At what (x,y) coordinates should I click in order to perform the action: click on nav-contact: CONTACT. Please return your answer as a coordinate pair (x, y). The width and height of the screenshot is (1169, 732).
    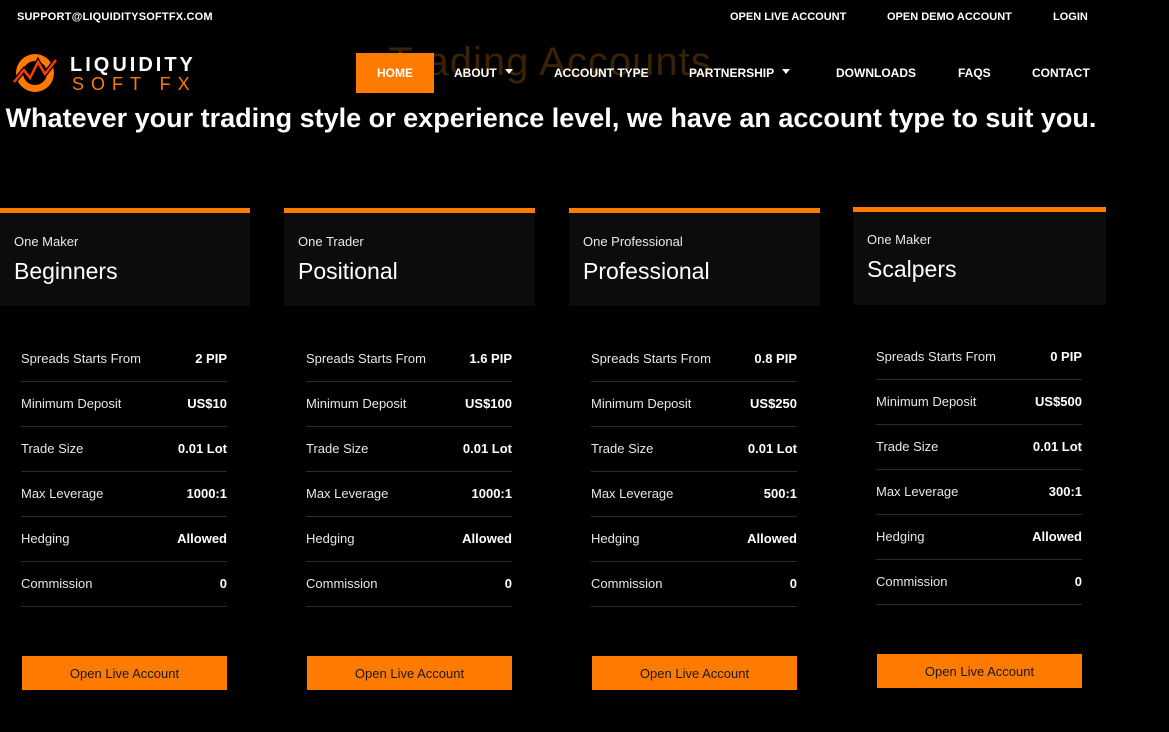
    Looking at the image, I should click on (1061, 73).